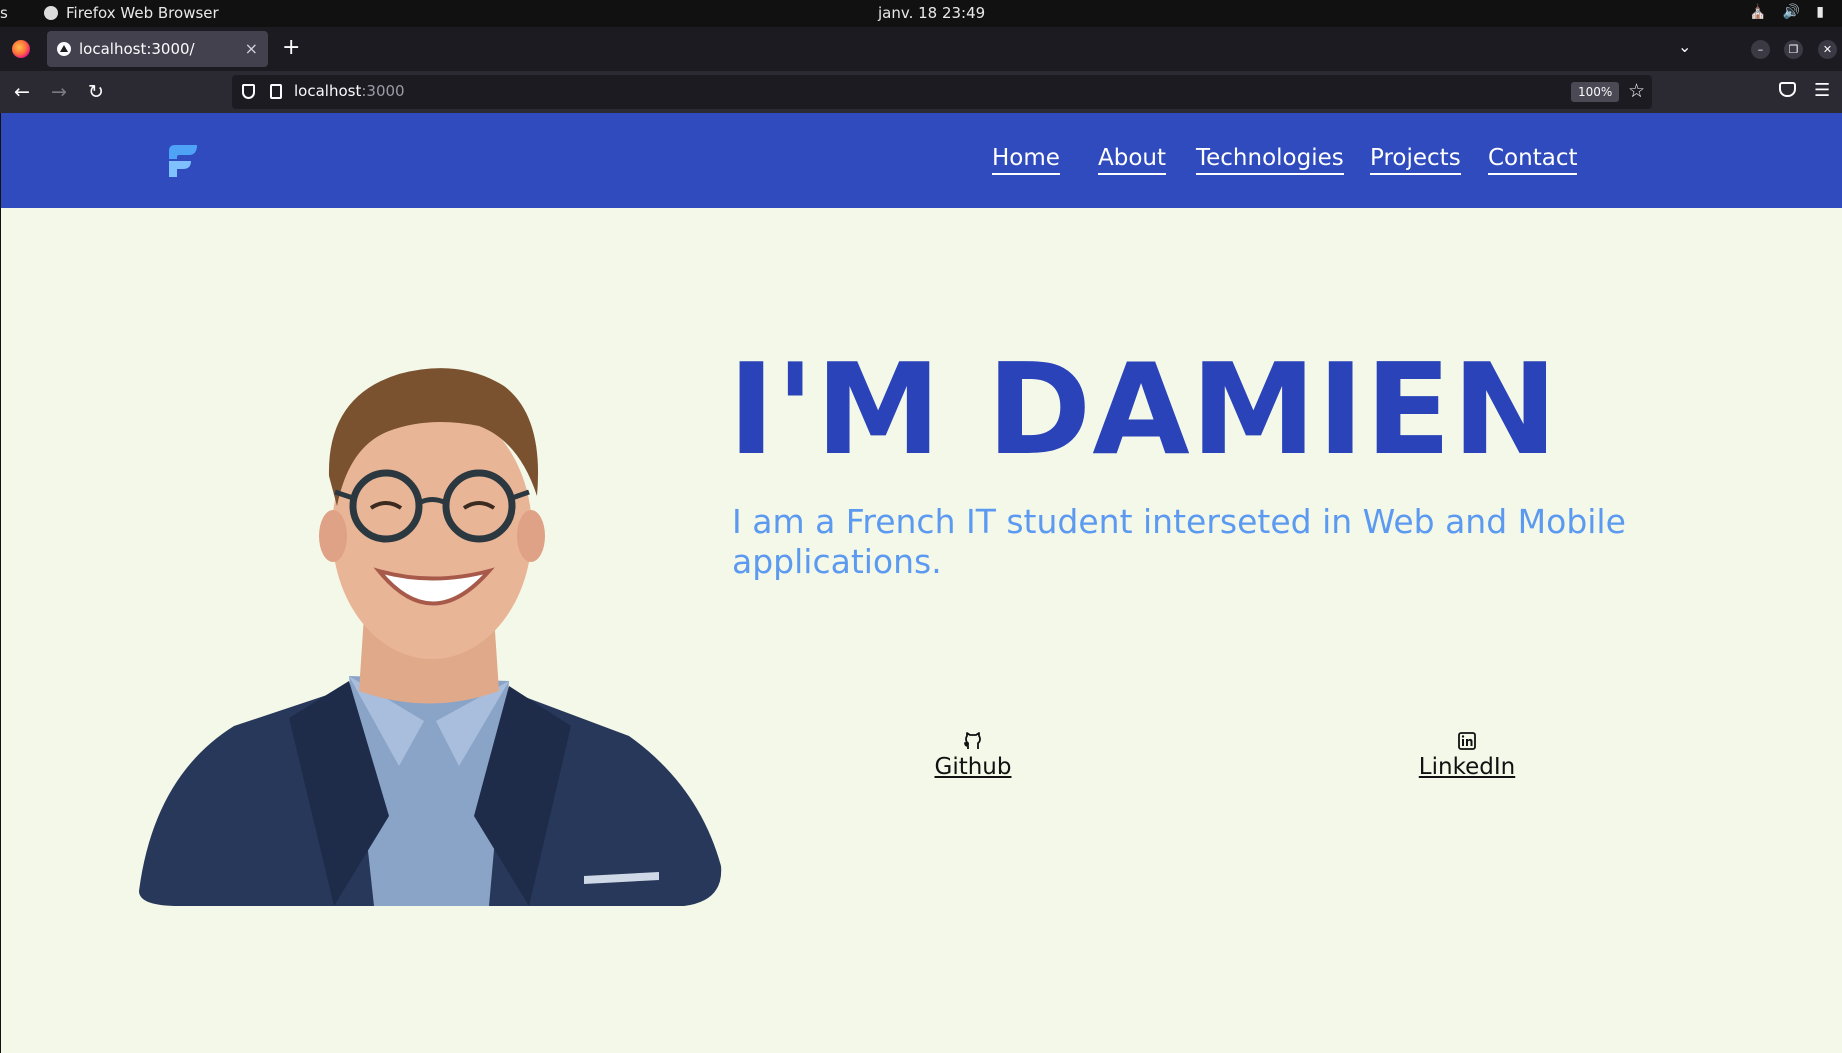 Image resolution: width=1842 pixels, height=1053 pixels. Describe the element at coordinates (96, 92) in the screenshot. I see `reload-icon: ↻` at that location.